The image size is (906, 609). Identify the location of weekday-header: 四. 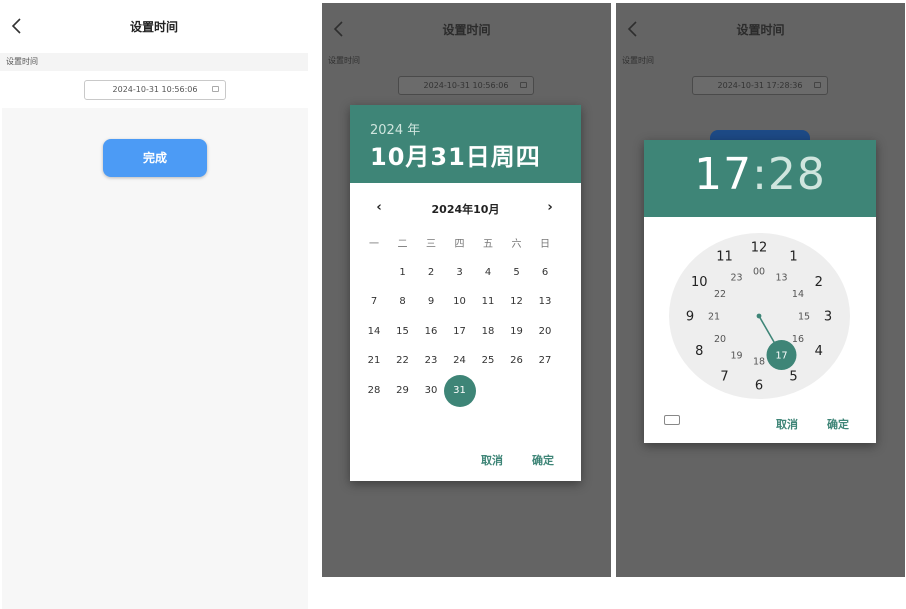
(459, 244).